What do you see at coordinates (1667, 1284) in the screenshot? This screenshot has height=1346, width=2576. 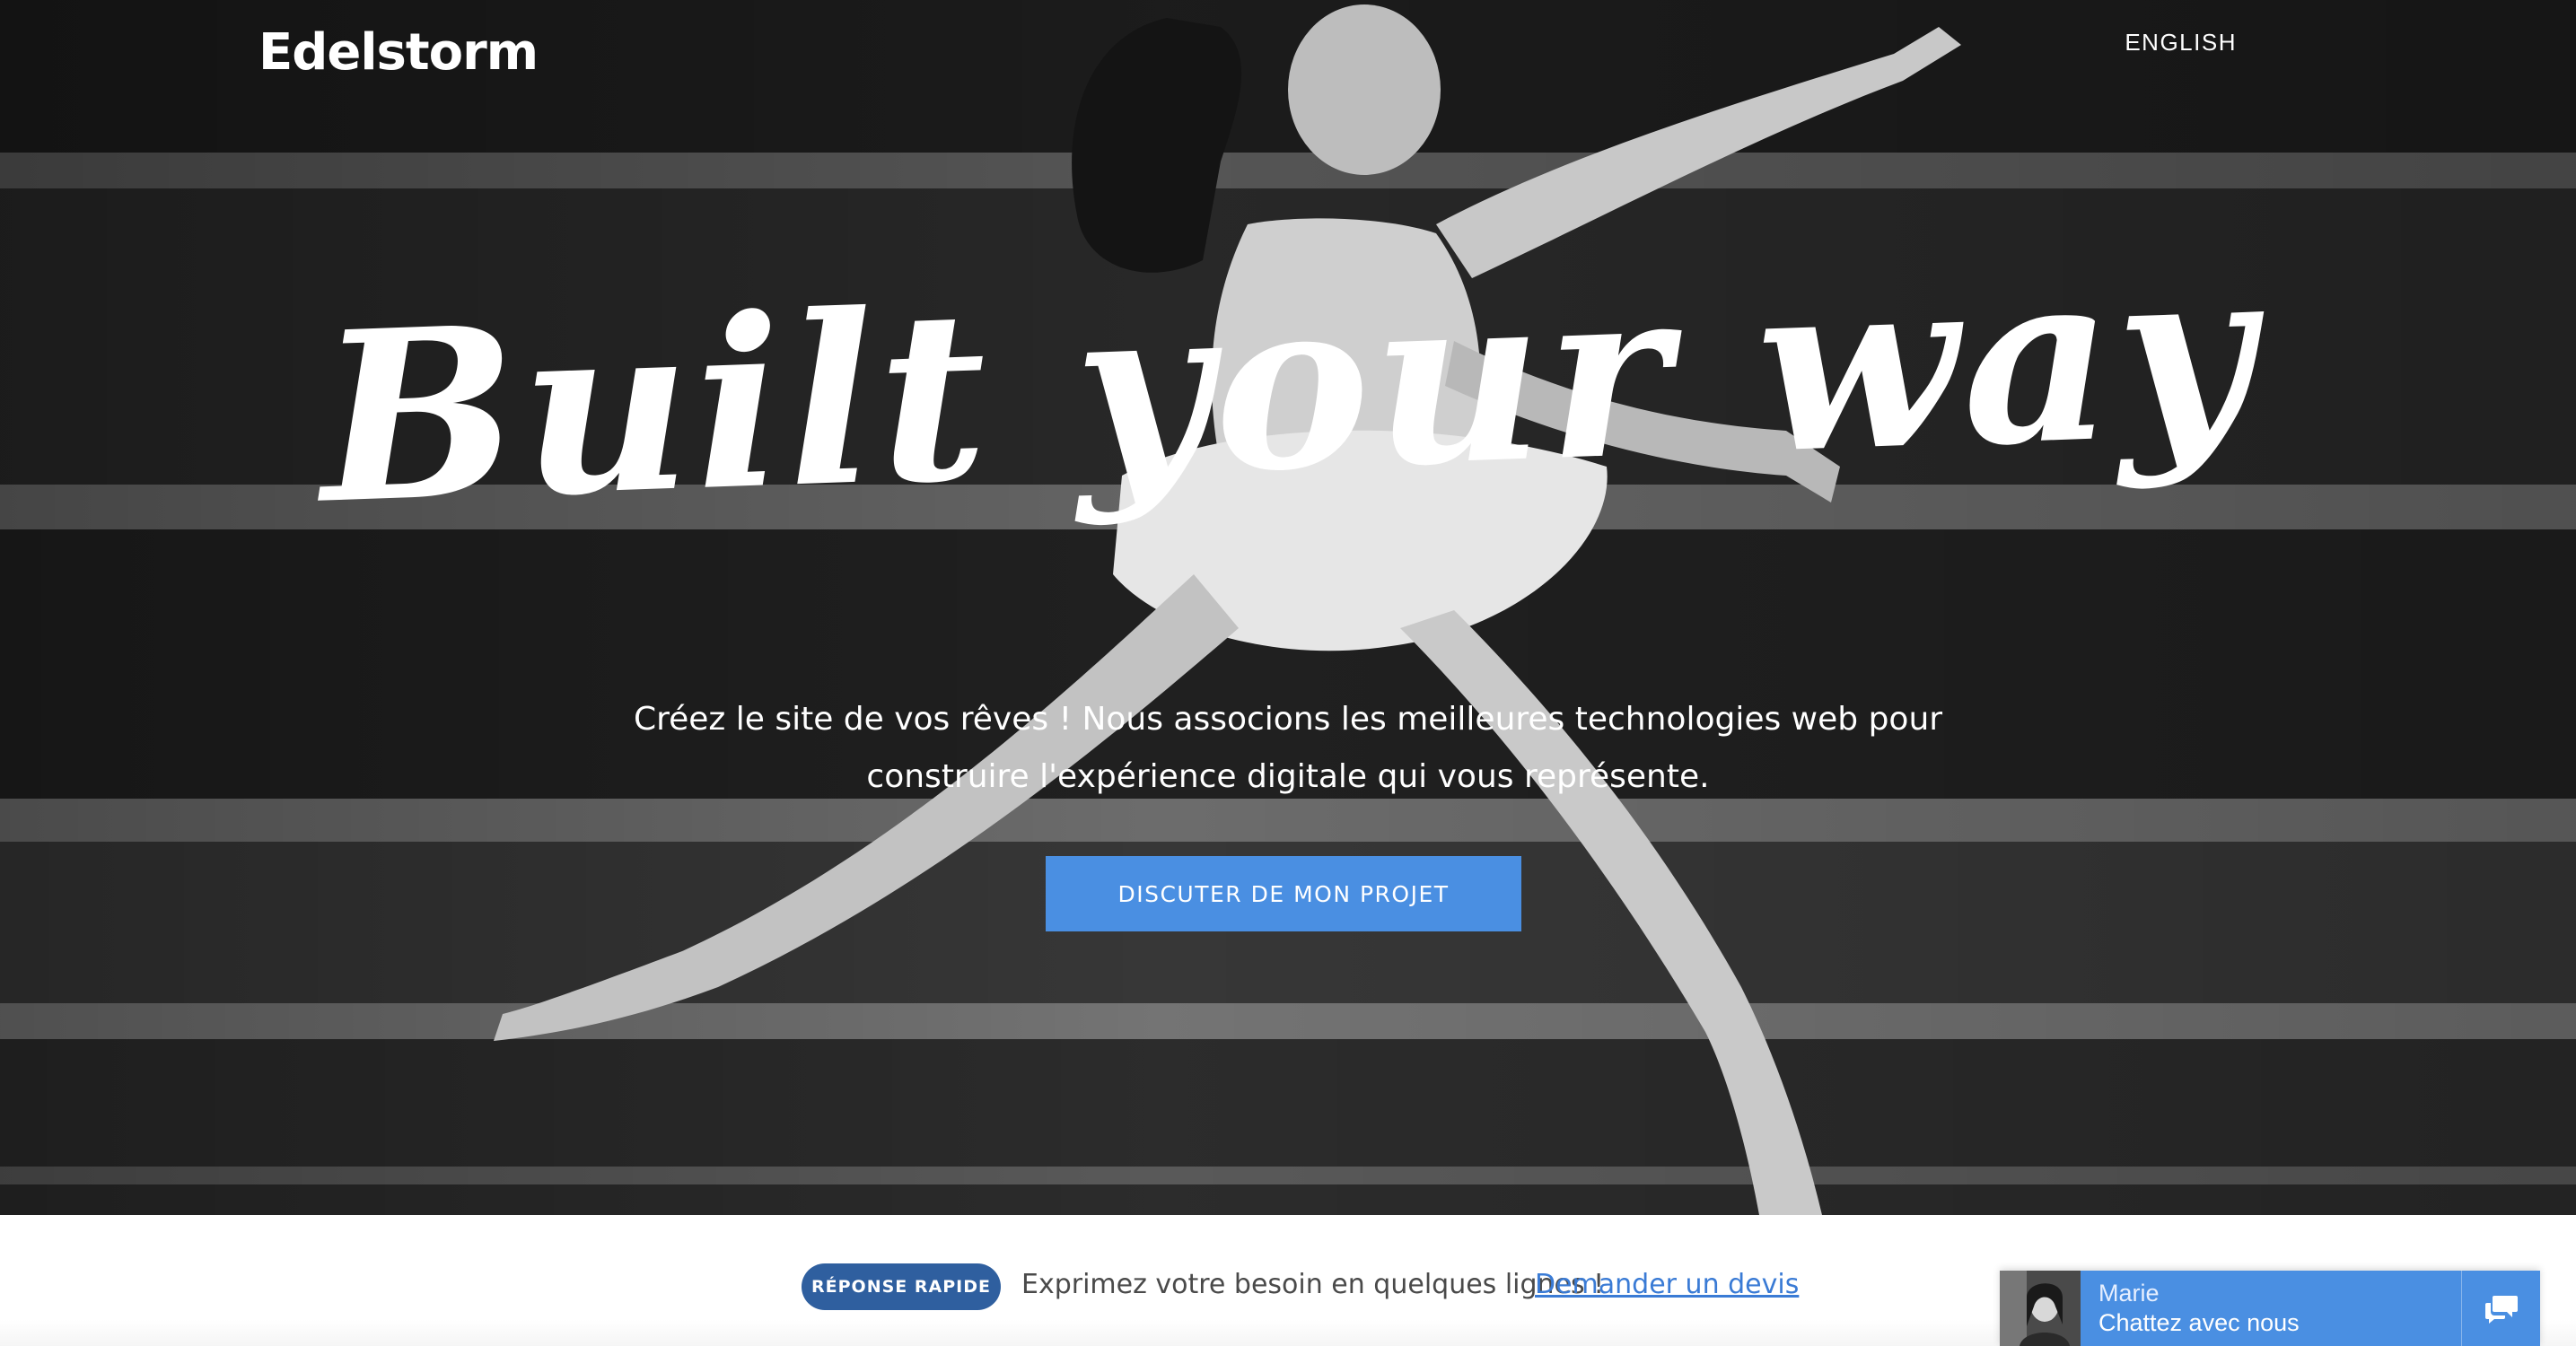 I see `request-quote-link: Demander un devis` at bounding box center [1667, 1284].